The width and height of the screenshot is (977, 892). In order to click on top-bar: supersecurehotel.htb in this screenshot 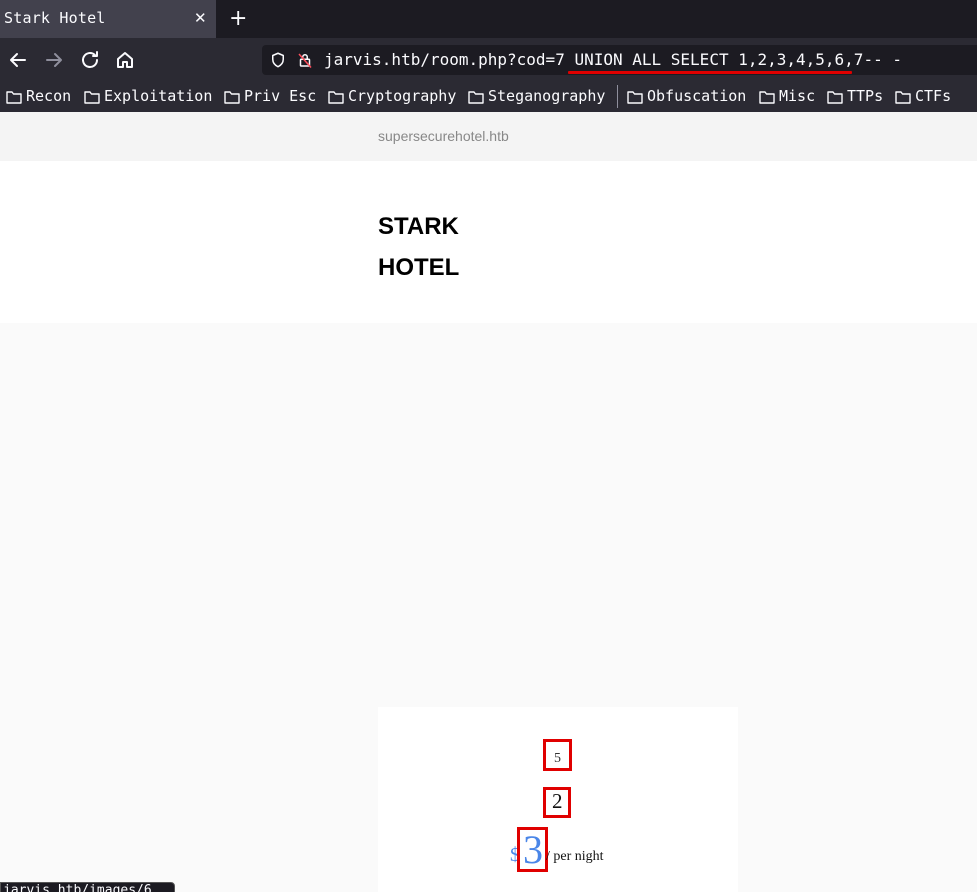, I will do `click(488, 136)`.